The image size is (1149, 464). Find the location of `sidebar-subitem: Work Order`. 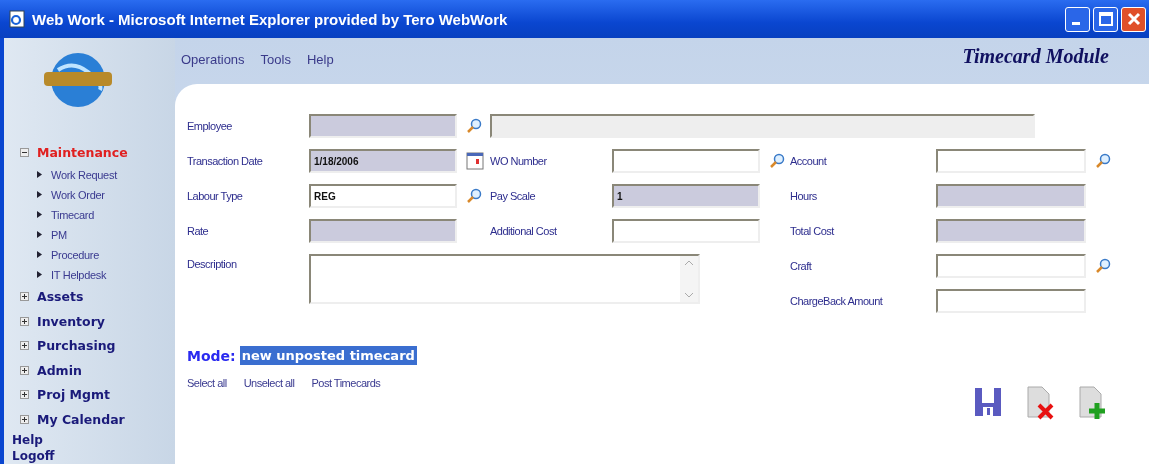

sidebar-subitem: Work Order is located at coordinates (78, 194).